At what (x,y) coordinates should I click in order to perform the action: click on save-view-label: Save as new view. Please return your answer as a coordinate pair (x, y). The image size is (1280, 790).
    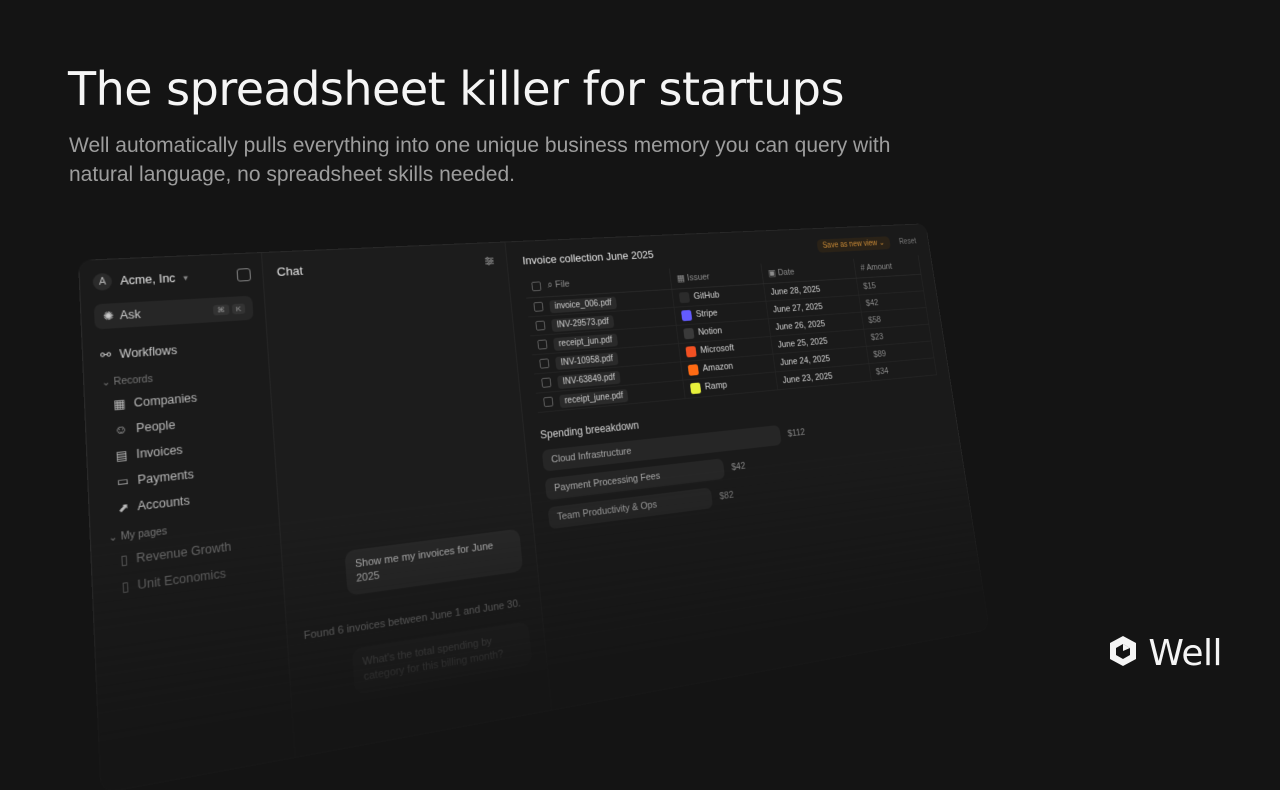
    Looking at the image, I should click on (850, 245).